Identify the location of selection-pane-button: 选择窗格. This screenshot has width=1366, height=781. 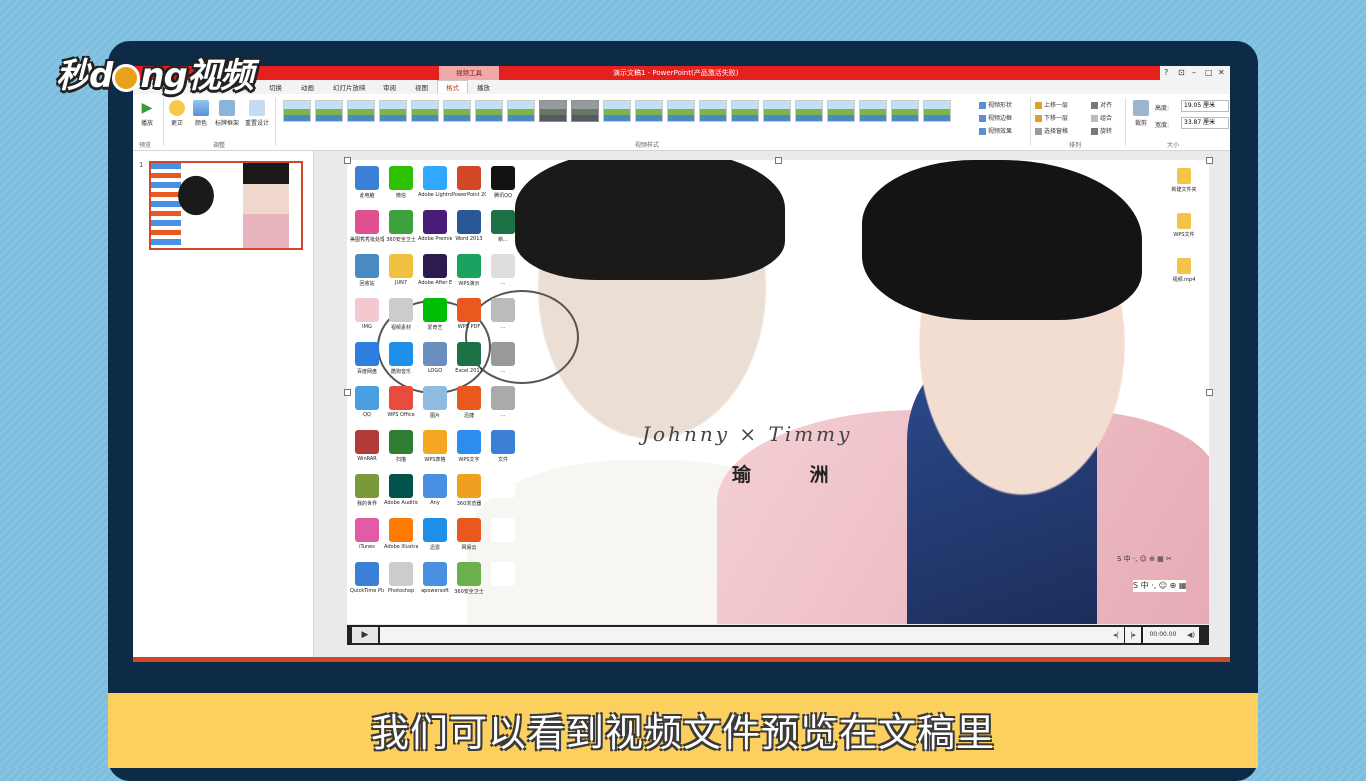
(1051, 130).